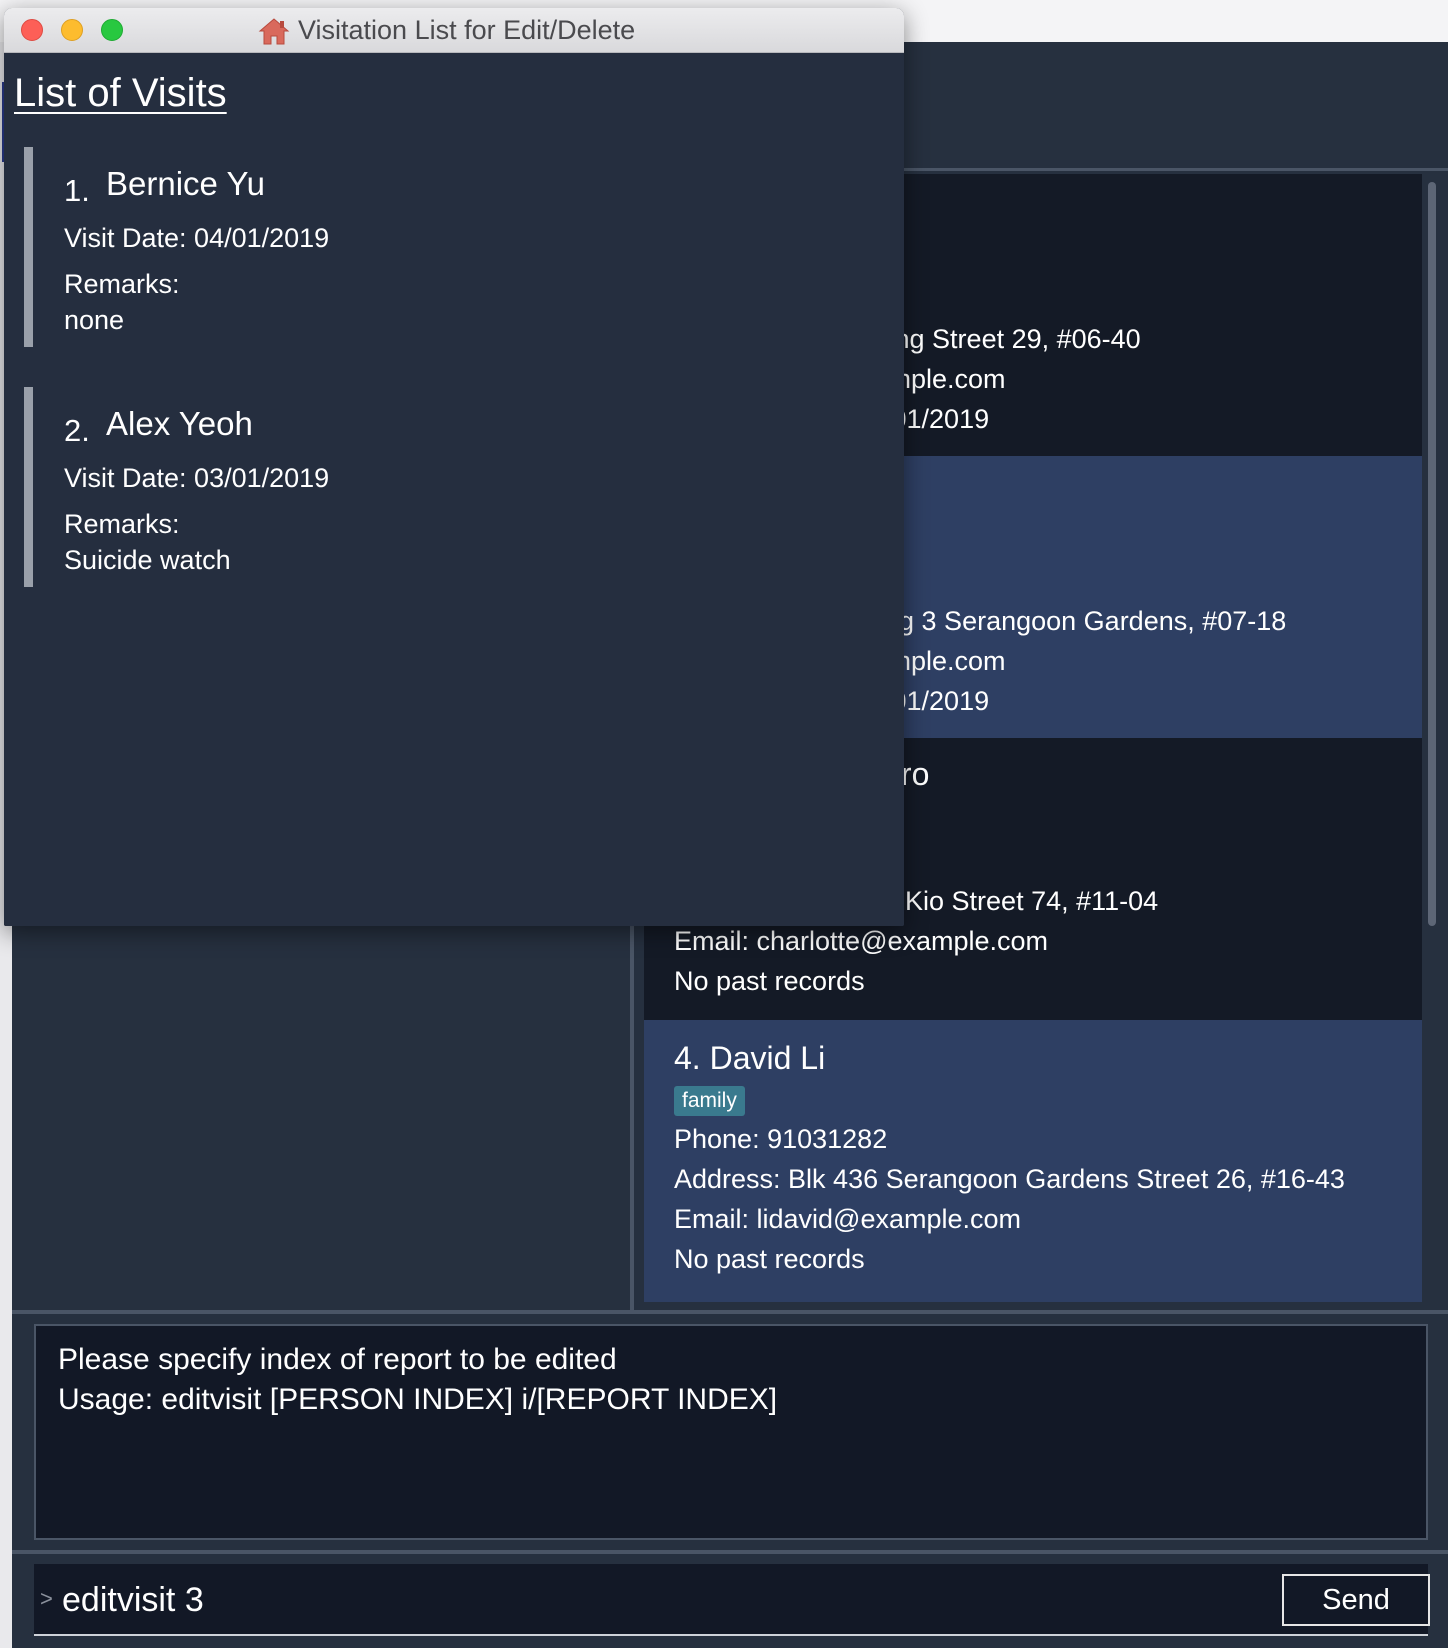  What do you see at coordinates (1432, 554) in the screenshot?
I see `scrollbar-thumb` at bounding box center [1432, 554].